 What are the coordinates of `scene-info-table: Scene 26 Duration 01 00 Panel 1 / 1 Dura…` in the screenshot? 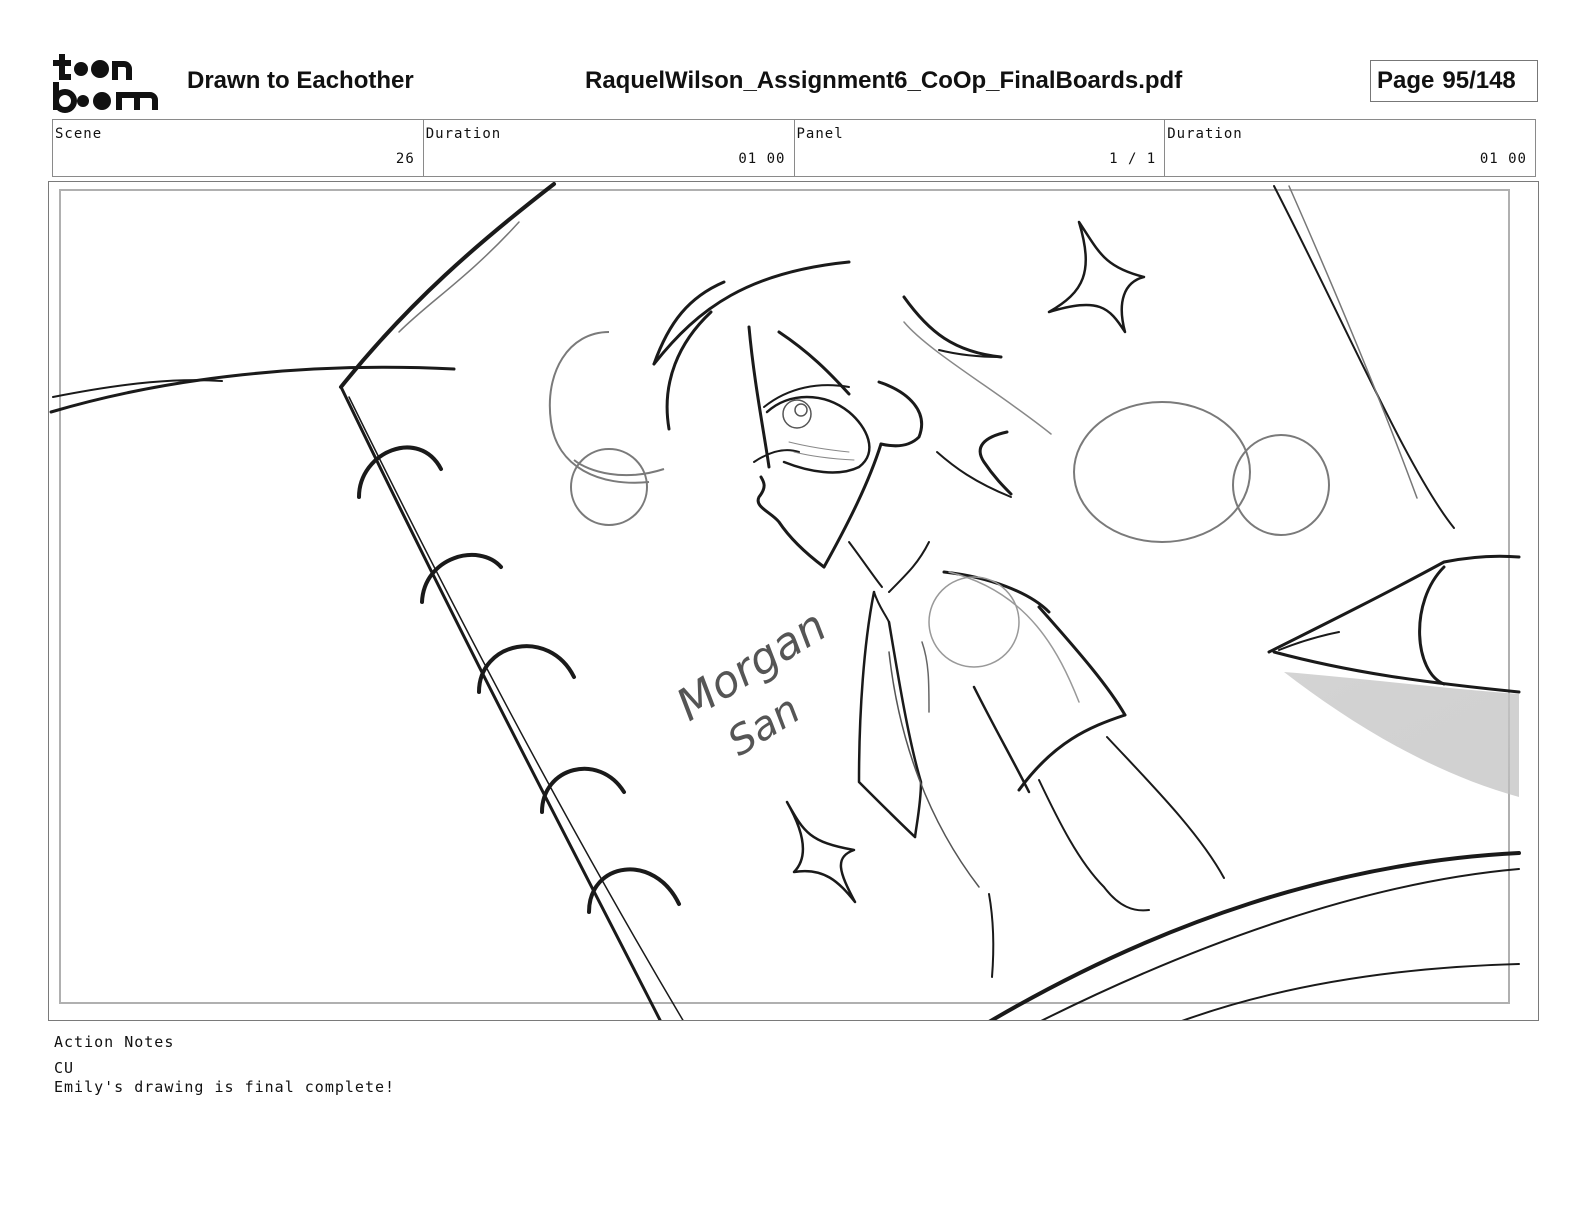 It's located at (794, 148).